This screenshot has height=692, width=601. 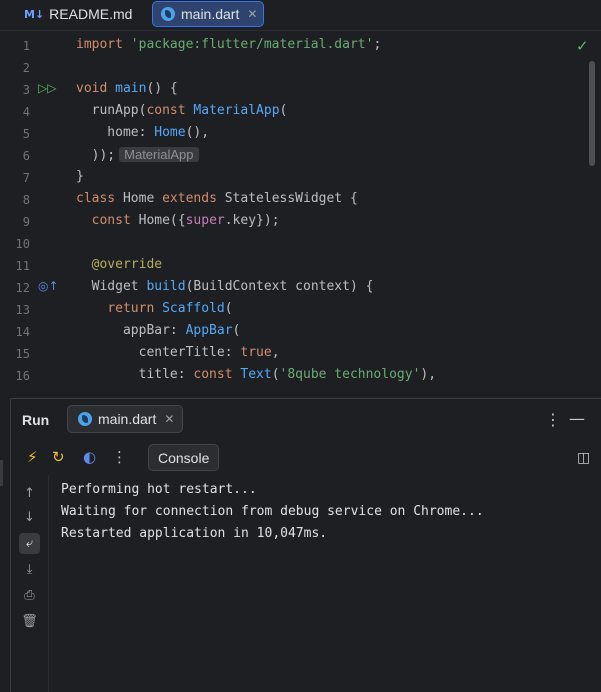 What do you see at coordinates (170, 308) in the screenshot?
I see `code-line: return Scaffold(` at bounding box center [170, 308].